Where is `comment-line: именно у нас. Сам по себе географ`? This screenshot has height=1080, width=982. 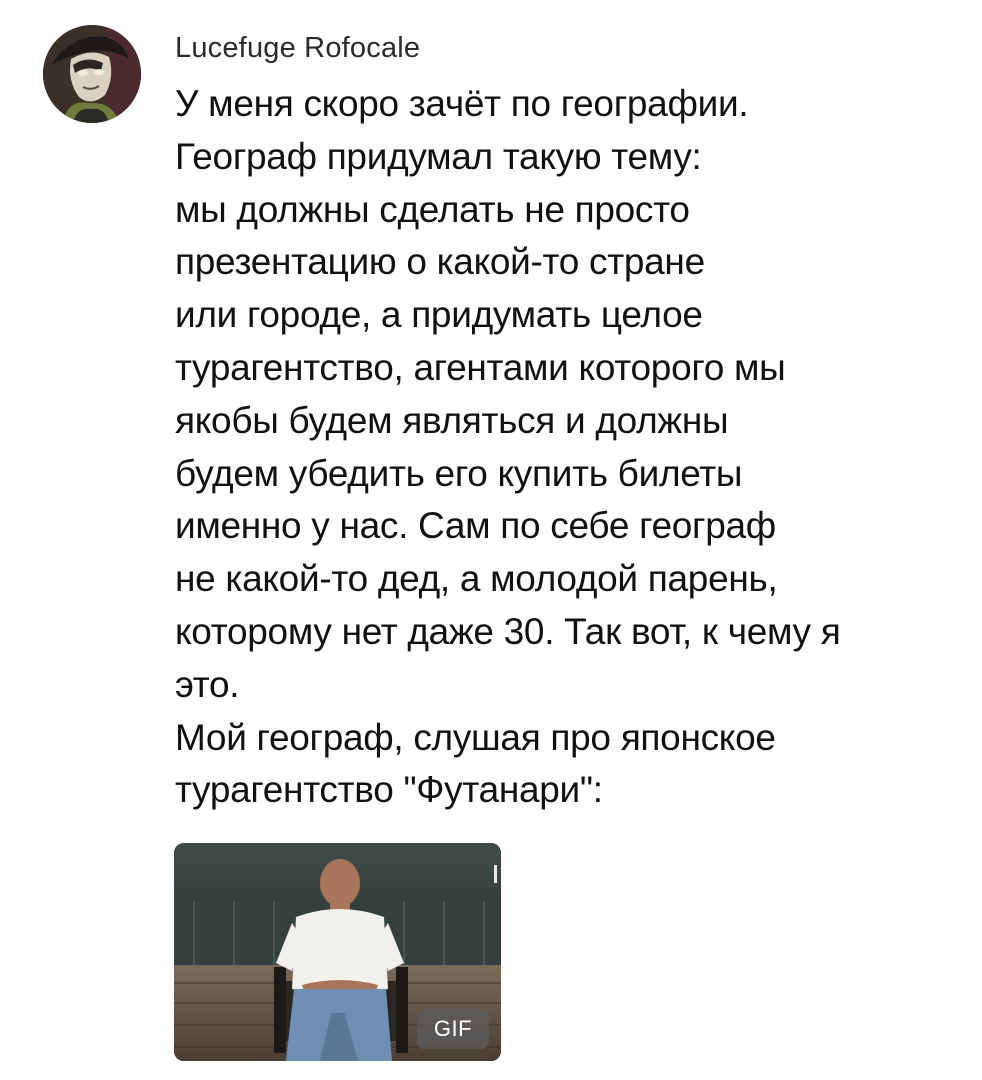 comment-line: именно у нас. Сам по себе географ is located at coordinates (475, 526).